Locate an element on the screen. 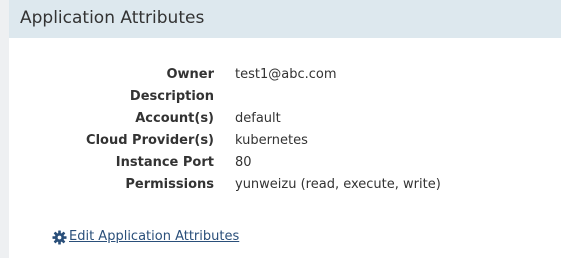 The image size is (561, 258). attribute-row-description: Description is located at coordinates (285, 100).